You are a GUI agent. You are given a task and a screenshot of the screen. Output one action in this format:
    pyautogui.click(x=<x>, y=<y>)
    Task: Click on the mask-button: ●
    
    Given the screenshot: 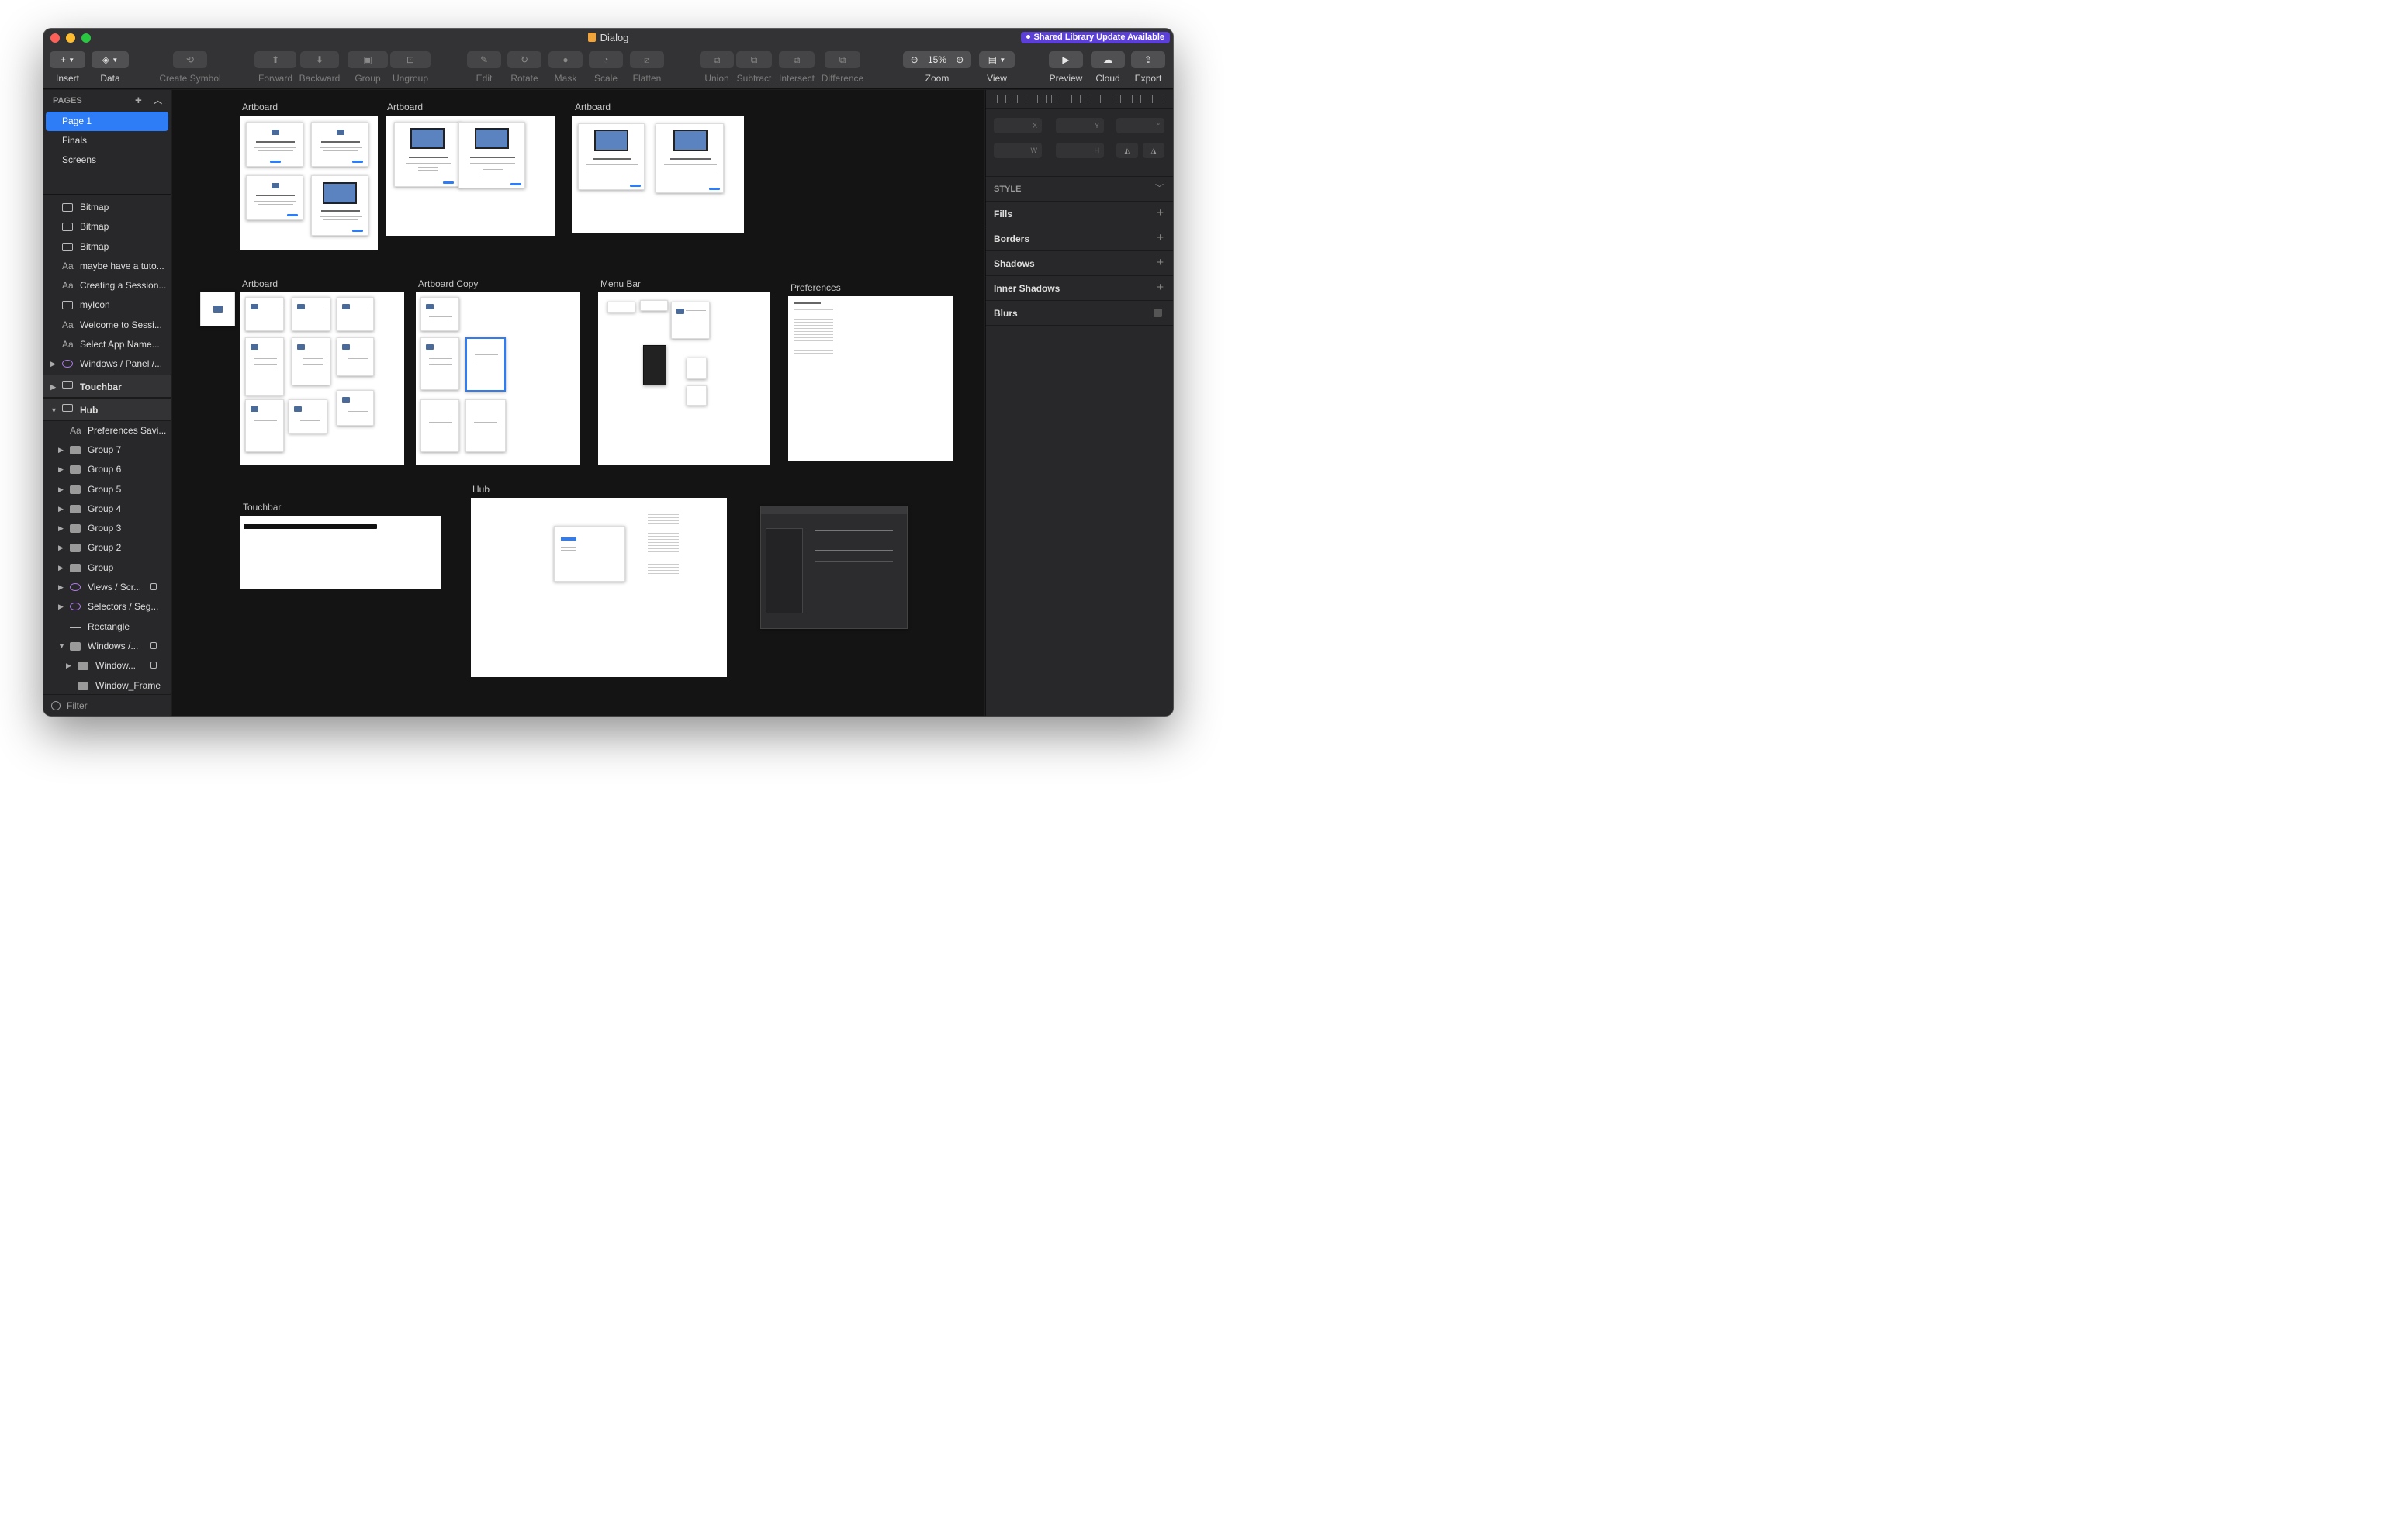 What is the action you would take?
    pyautogui.click(x=565, y=59)
    